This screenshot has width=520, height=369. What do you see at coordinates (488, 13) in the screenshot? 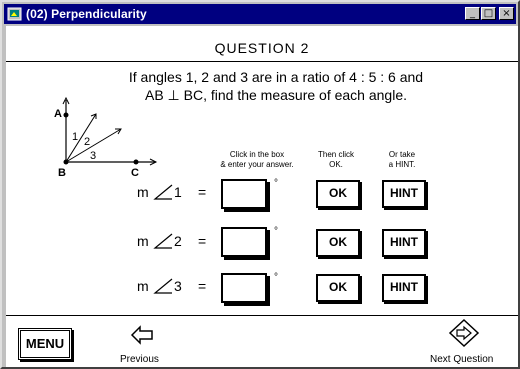
I see `maximize-button: □` at bounding box center [488, 13].